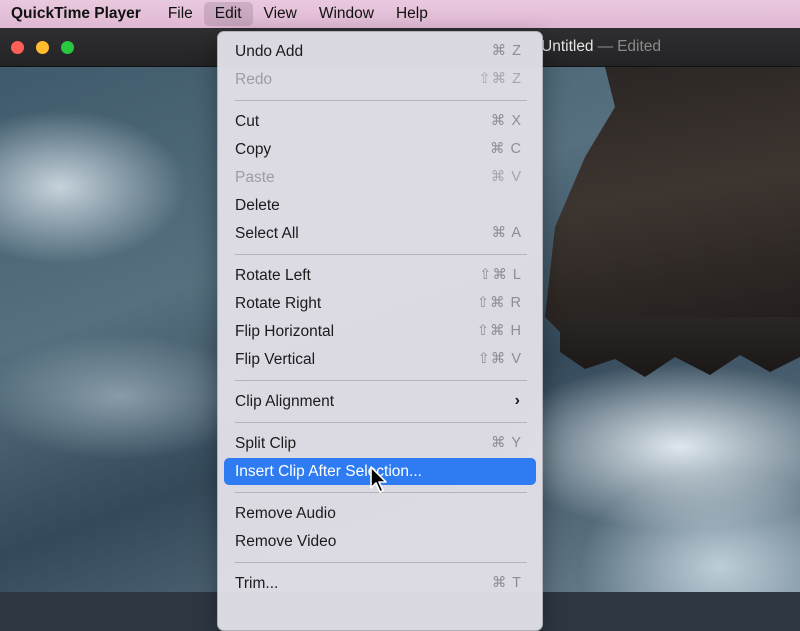 This screenshot has height=631, width=800. I want to click on window-title: Untitled — Edited, so click(601, 47).